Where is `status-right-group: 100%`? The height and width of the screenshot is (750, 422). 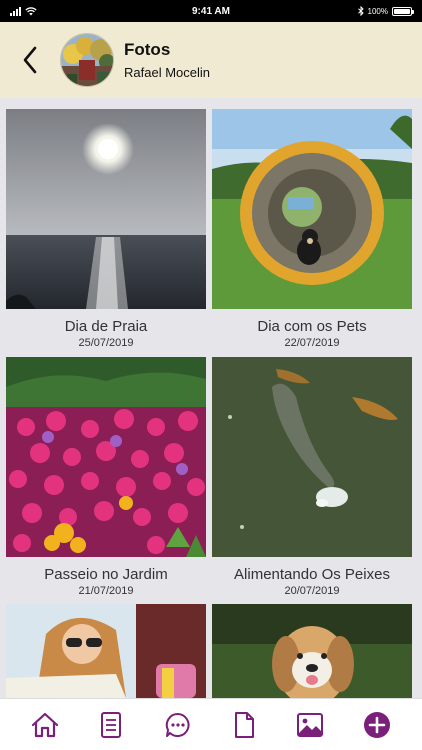 status-right-group: 100% is located at coordinates (385, 11).